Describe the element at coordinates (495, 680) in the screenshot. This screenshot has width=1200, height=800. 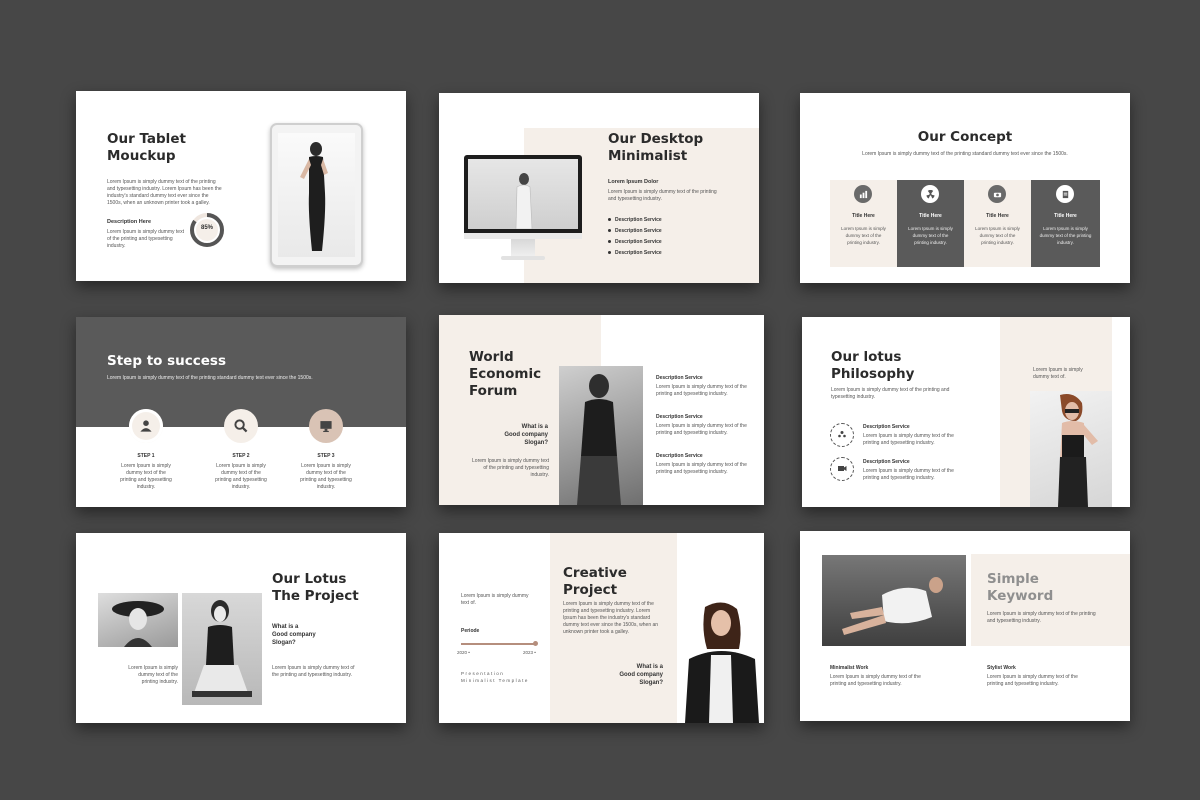
I see `caption-line2: Minimalist Template` at that location.